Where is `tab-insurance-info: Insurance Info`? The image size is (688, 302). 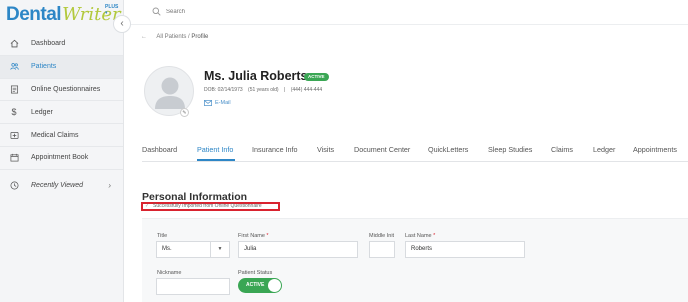 tab-insurance-info: Insurance Info is located at coordinates (275, 149).